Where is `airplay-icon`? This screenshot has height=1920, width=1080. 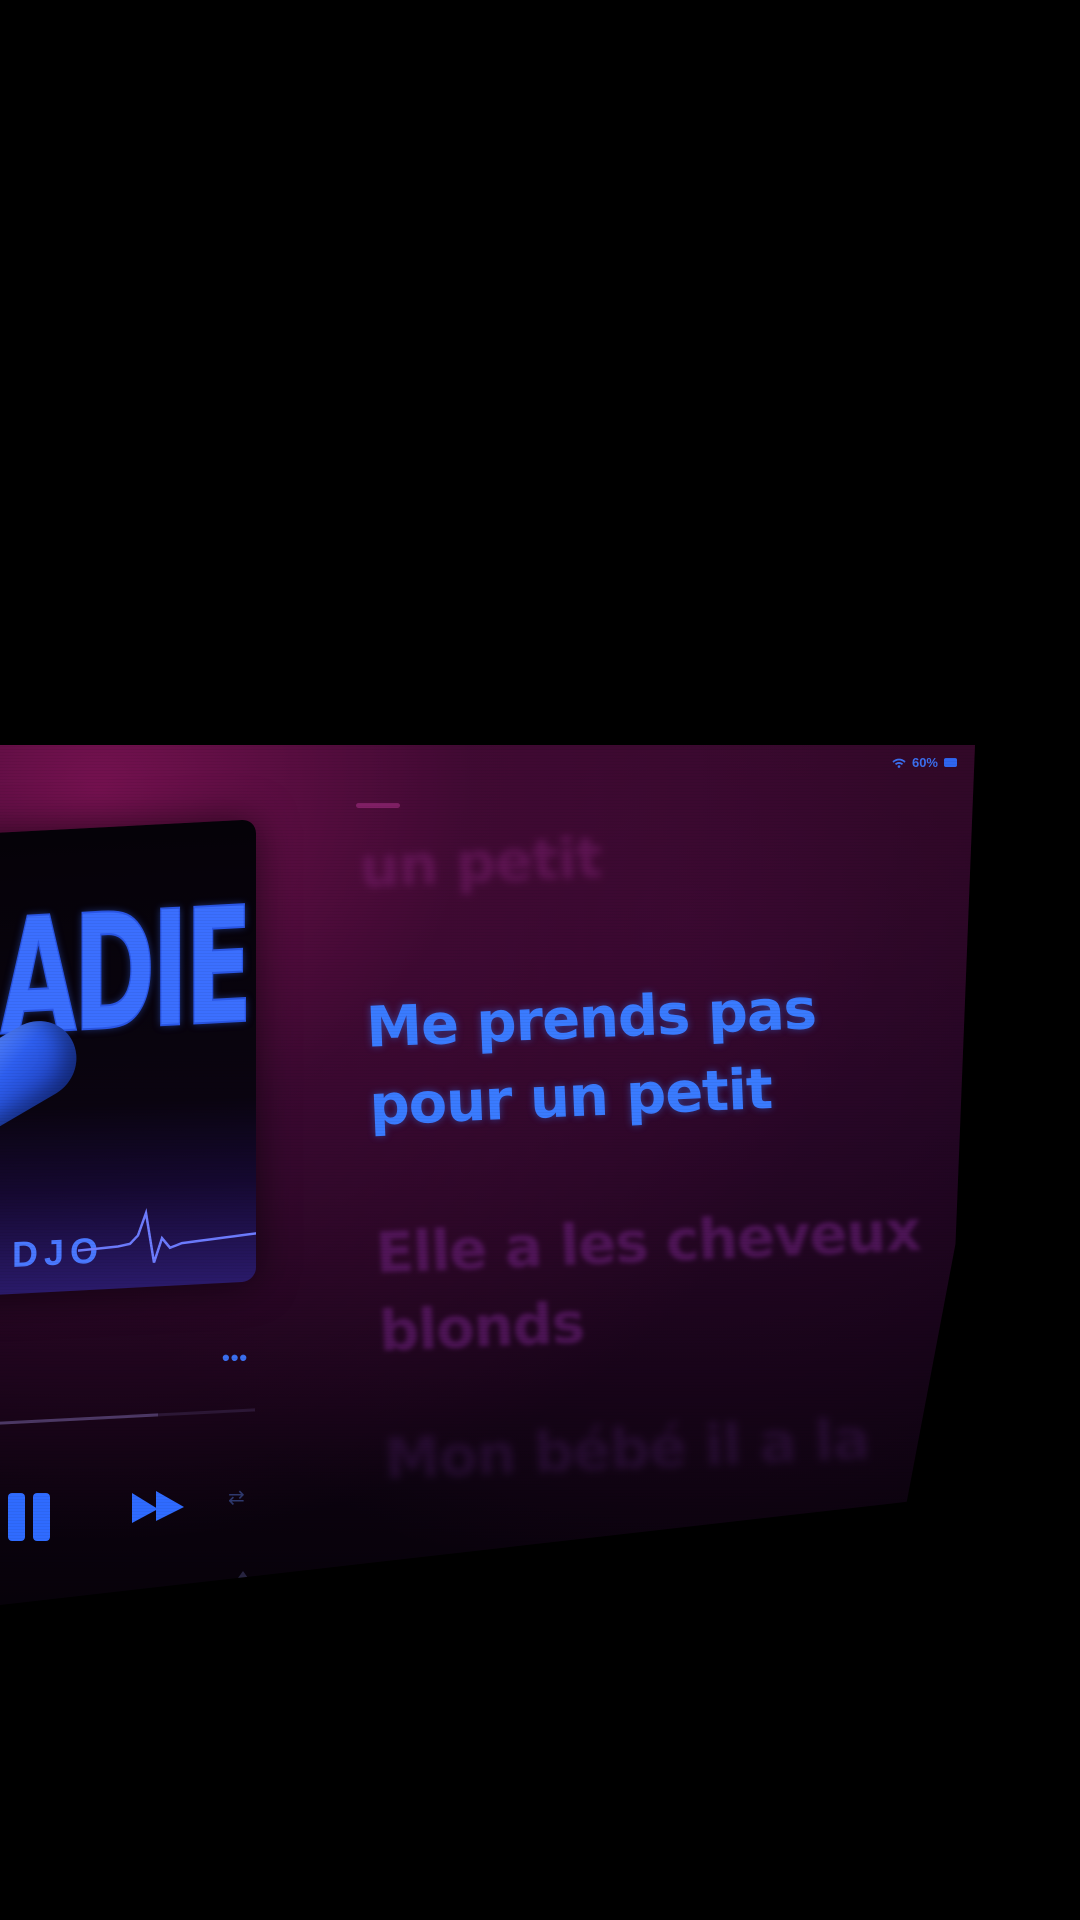 airplay-icon is located at coordinates (243, 1574).